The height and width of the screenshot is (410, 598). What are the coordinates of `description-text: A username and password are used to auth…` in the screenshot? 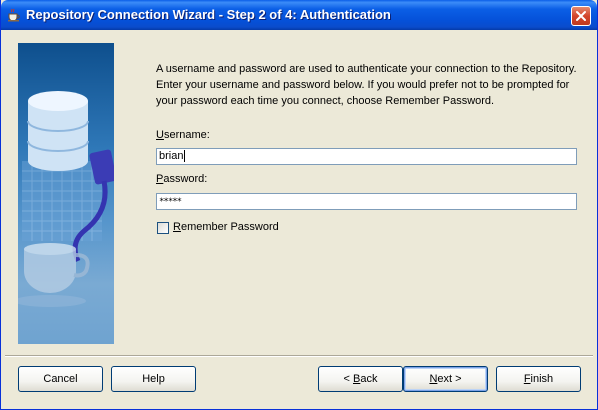 It's located at (366, 85).